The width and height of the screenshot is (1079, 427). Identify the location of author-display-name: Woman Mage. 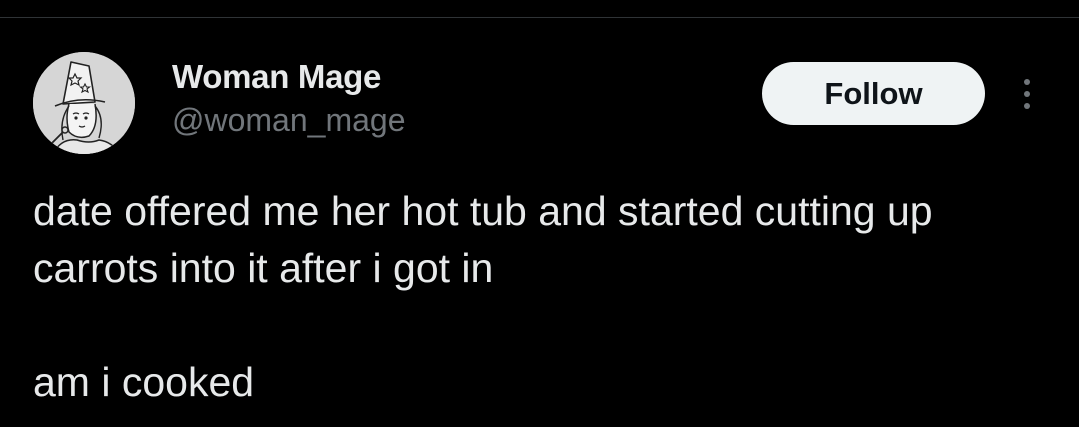
(276, 77).